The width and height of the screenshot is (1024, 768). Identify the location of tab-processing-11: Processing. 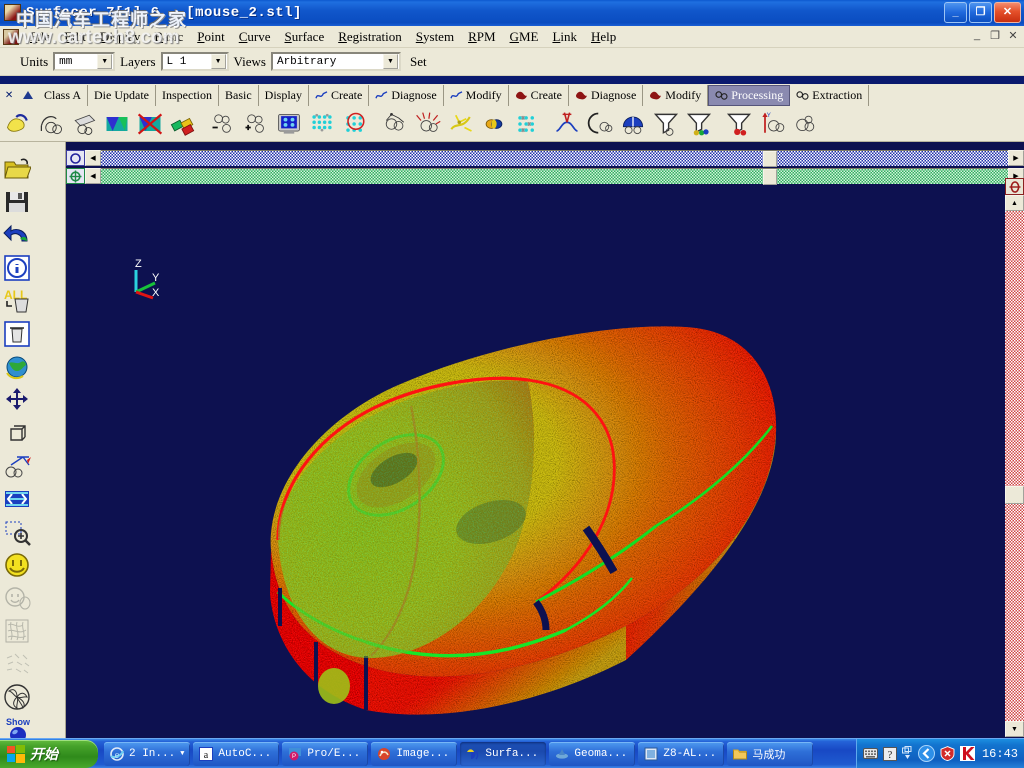
(749, 95).